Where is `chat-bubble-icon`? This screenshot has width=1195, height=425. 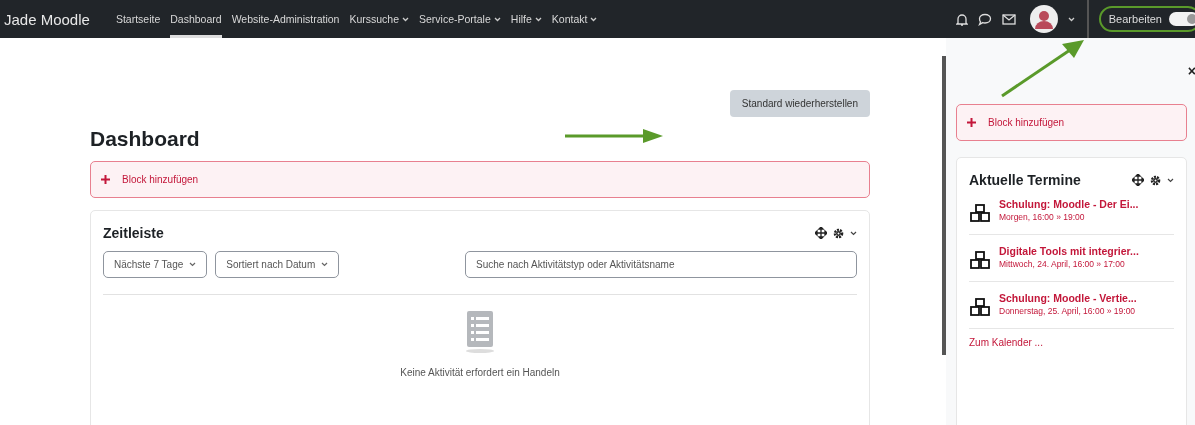 chat-bubble-icon is located at coordinates (984, 19).